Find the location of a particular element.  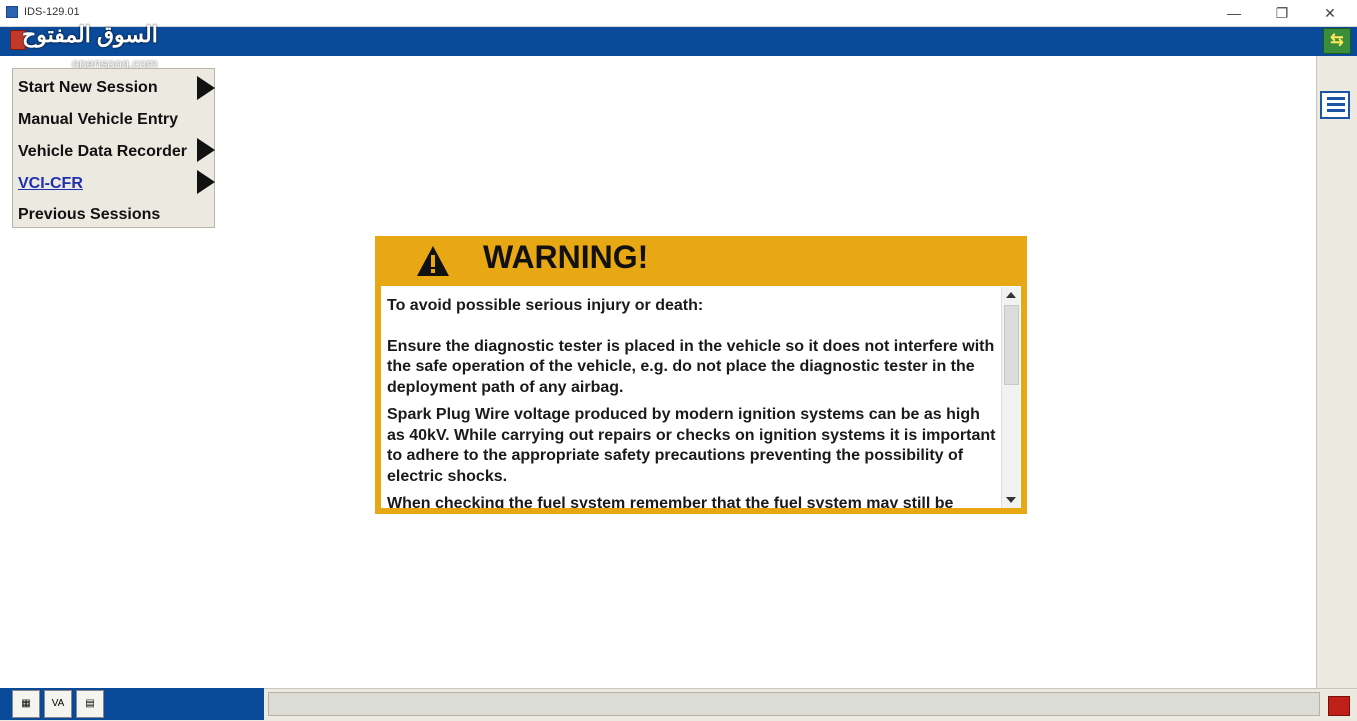

toolbox-icon: ▤ is located at coordinates (90, 704).